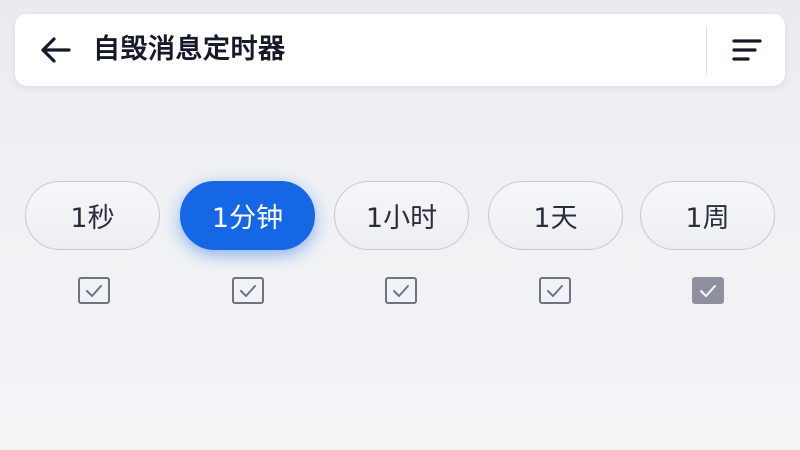  Describe the element at coordinates (189, 49) in the screenshot. I see `page-title: 自毁消息定时器` at that location.